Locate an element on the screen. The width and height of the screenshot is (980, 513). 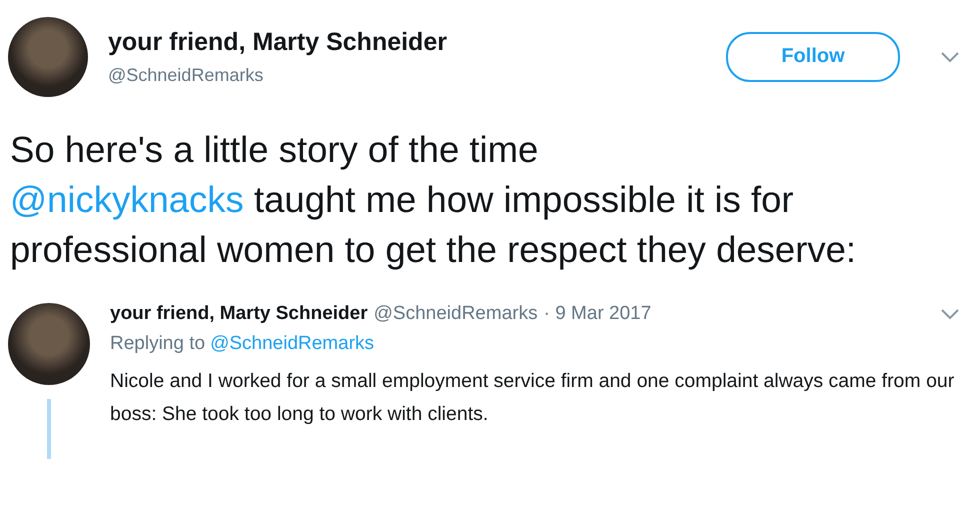
mention-link: @SchneidRemarks is located at coordinates (292, 344).